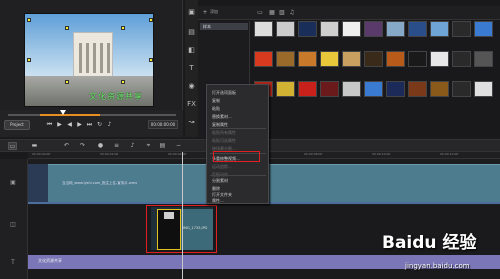  I want to click on transition-icon: ◧, so click(191, 50).